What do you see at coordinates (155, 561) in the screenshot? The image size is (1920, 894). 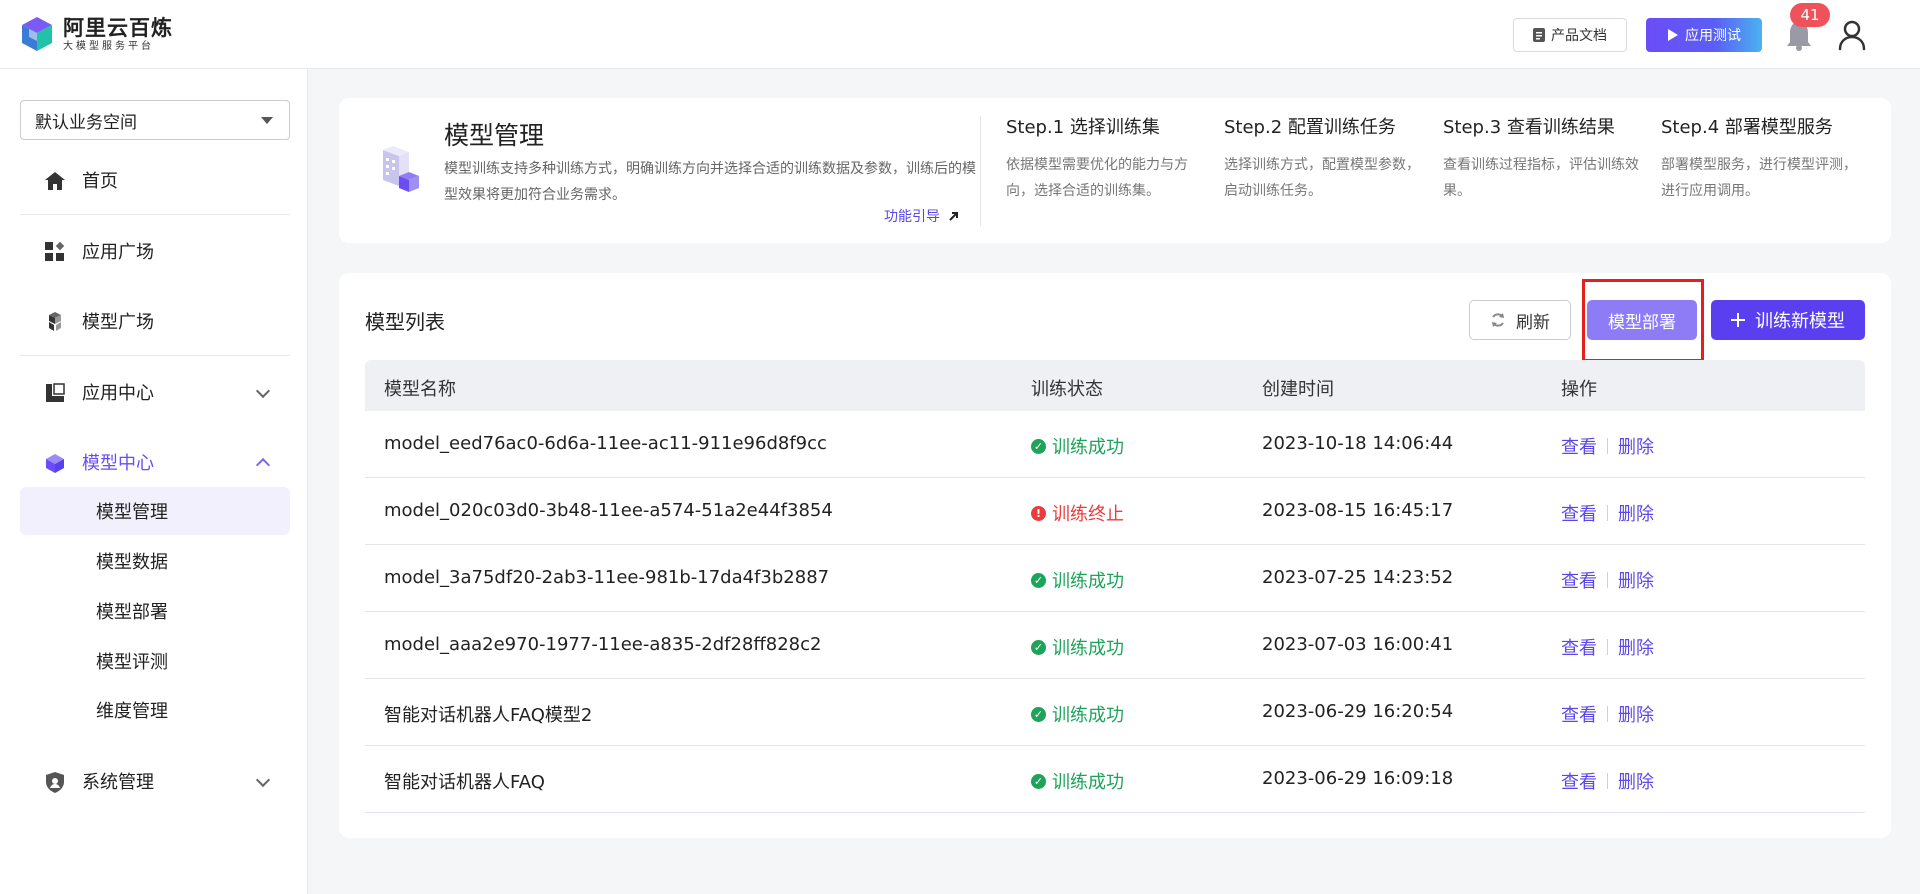 I see `sidebar-subitem-model-data: 模型数据` at bounding box center [155, 561].